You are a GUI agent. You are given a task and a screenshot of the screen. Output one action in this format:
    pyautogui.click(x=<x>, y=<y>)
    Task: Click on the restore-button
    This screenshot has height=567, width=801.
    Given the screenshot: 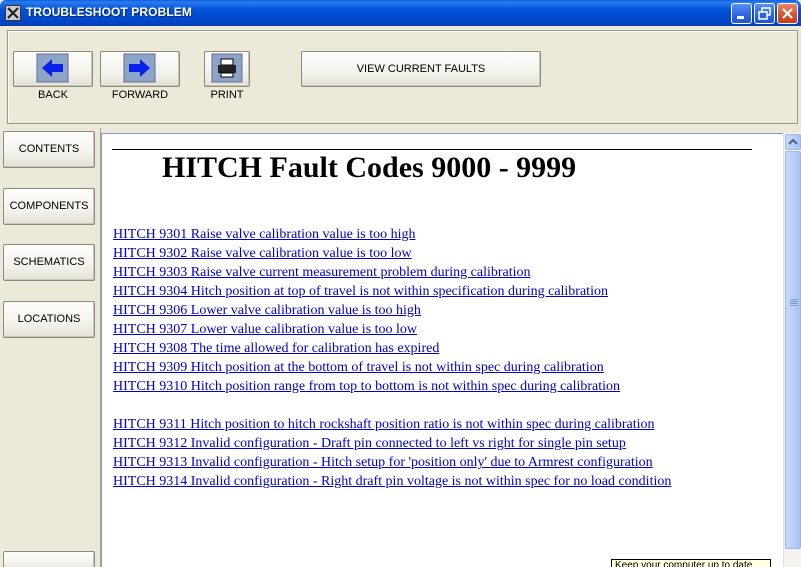 What is the action you would take?
    pyautogui.click(x=764, y=13)
    